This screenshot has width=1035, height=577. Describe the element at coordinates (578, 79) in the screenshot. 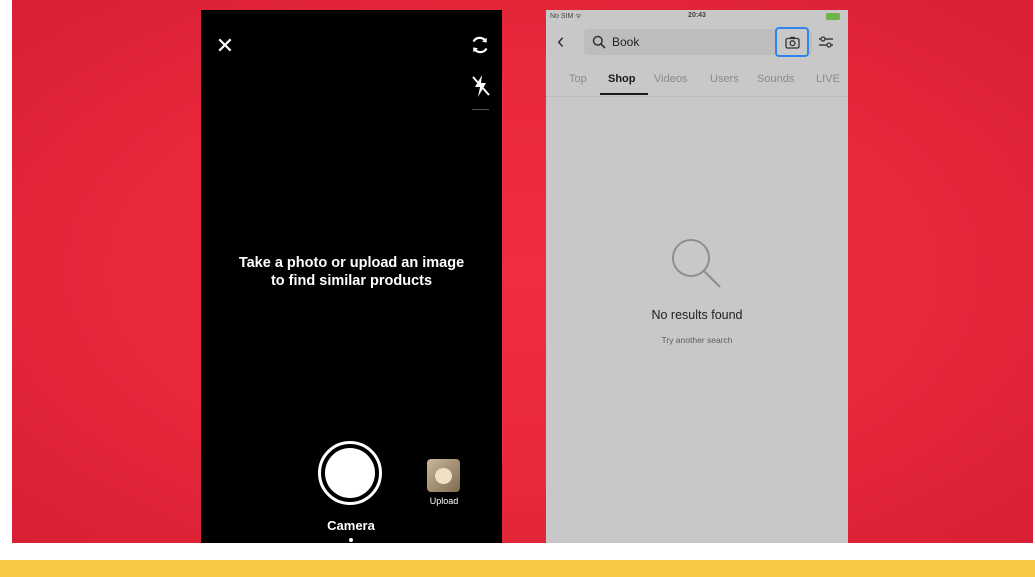

I see `tab-top: Top` at that location.